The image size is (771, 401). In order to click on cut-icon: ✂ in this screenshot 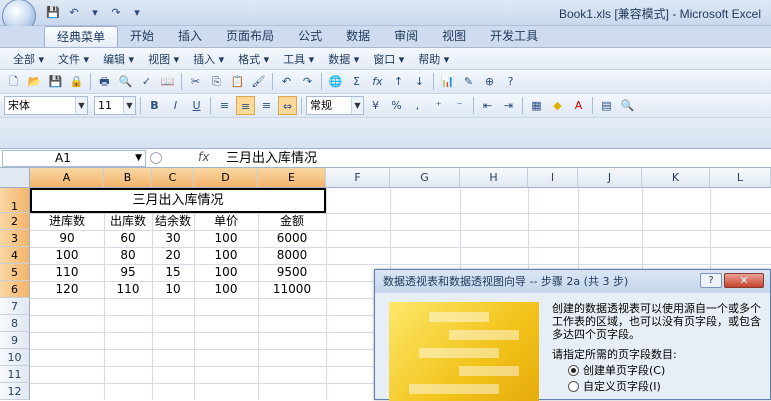, I will do `click(195, 81)`.